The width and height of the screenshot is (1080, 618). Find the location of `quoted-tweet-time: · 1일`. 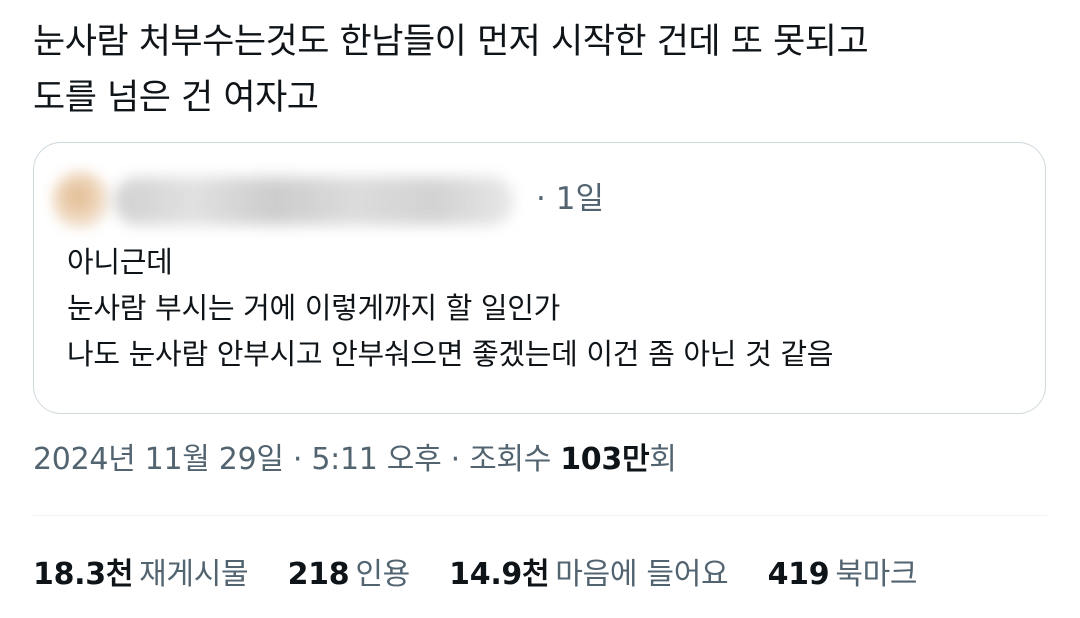

quoted-tweet-time: · 1일 is located at coordinates (570, 199).